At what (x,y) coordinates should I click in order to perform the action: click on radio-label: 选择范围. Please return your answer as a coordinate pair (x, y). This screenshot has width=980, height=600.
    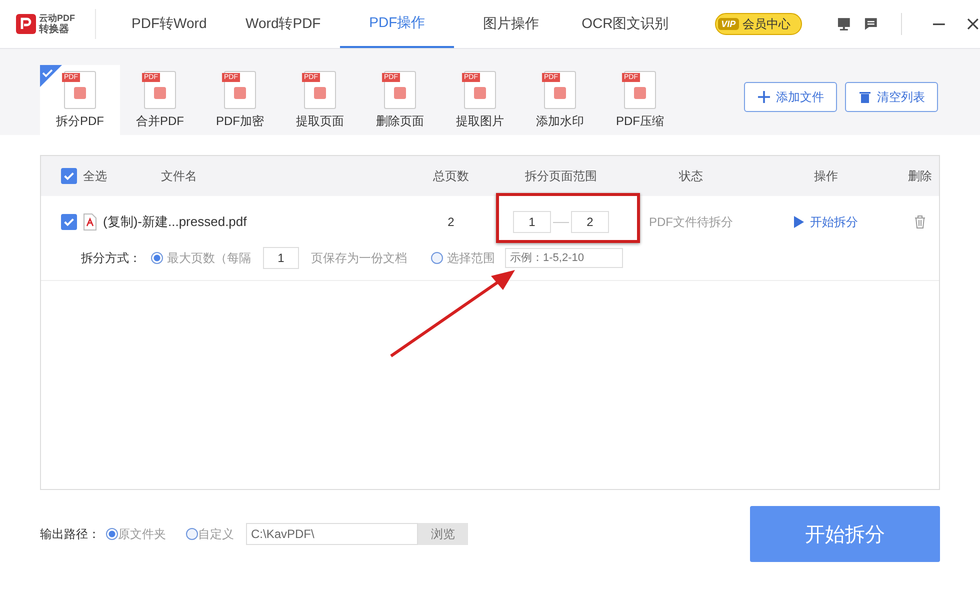
    Looking at the image, I should click on (471, 258).